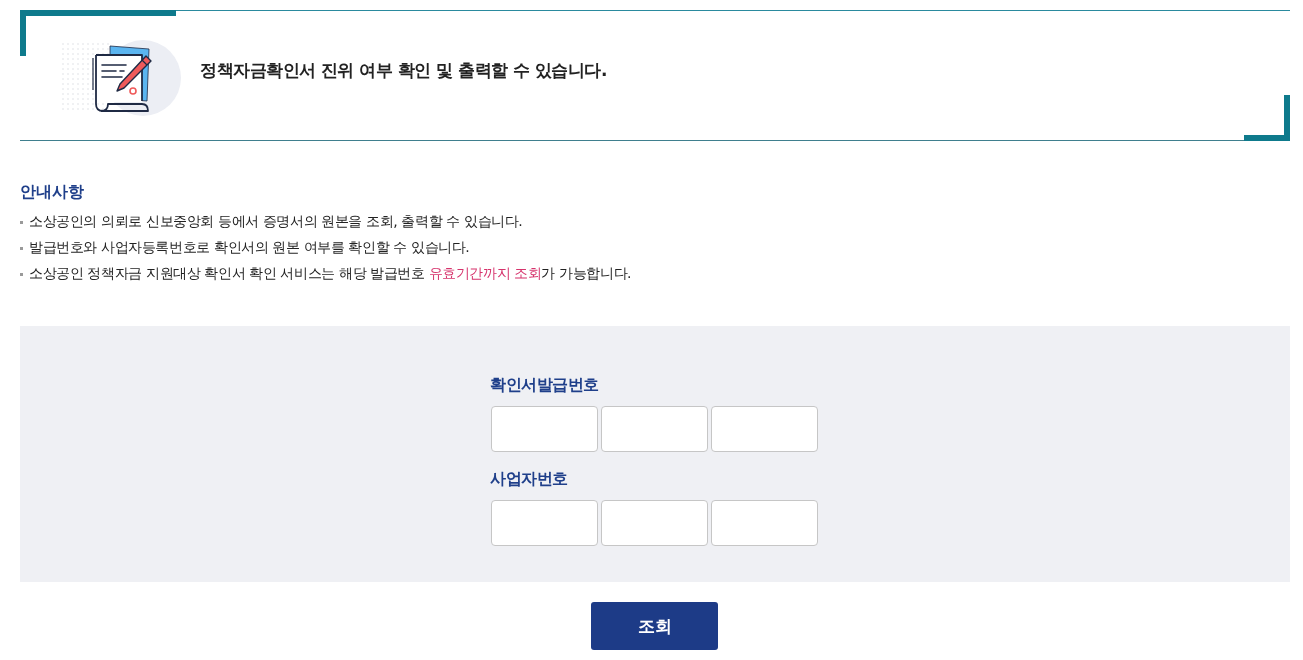 Image resolution: width=1303 pixels, height=660 pixels. Describe the element at coordinates (1267, 118) in the screenshot. I see `corner-accent` at that location.